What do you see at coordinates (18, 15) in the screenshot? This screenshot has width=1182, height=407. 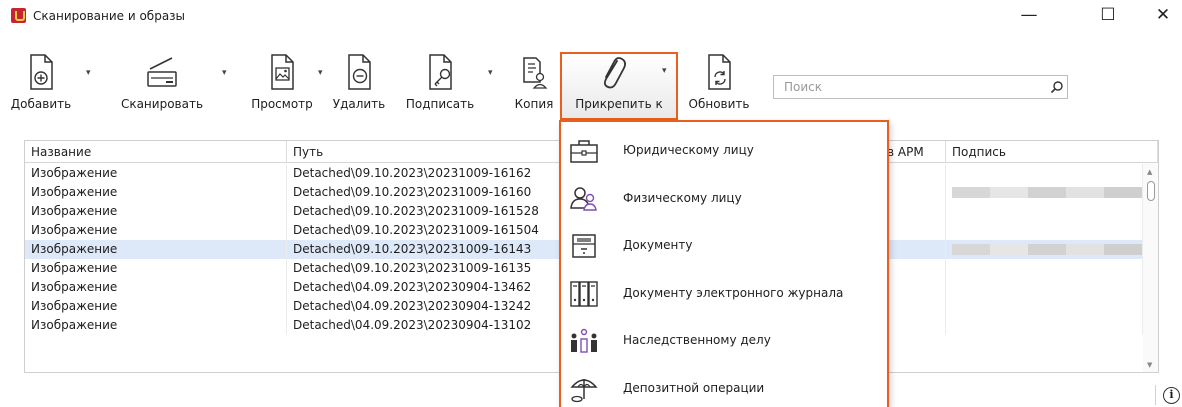 I see `app-icon` at bounding box center [18, 15].